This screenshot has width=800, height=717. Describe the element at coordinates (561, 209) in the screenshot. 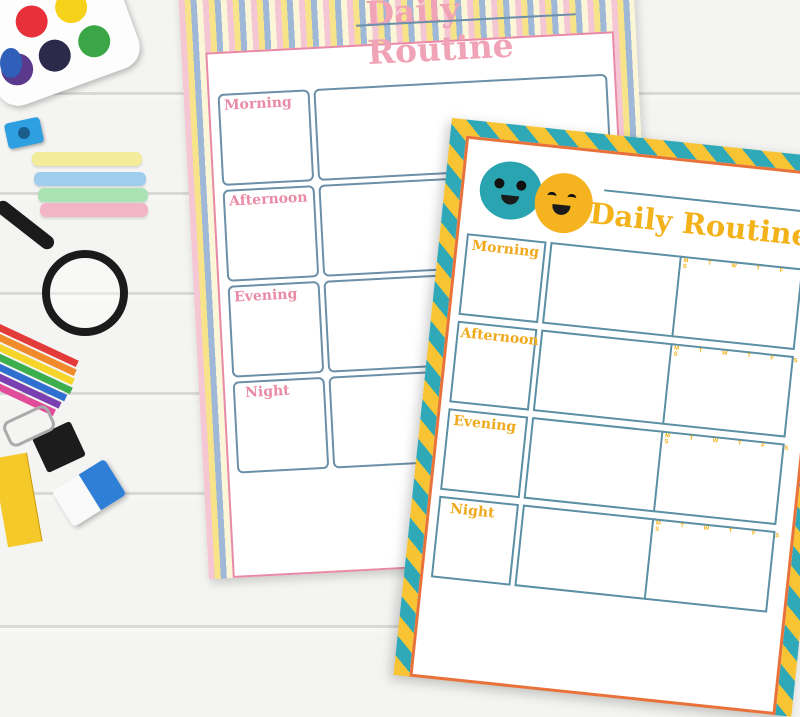

I see `yellow-monster-mouth` at that location.